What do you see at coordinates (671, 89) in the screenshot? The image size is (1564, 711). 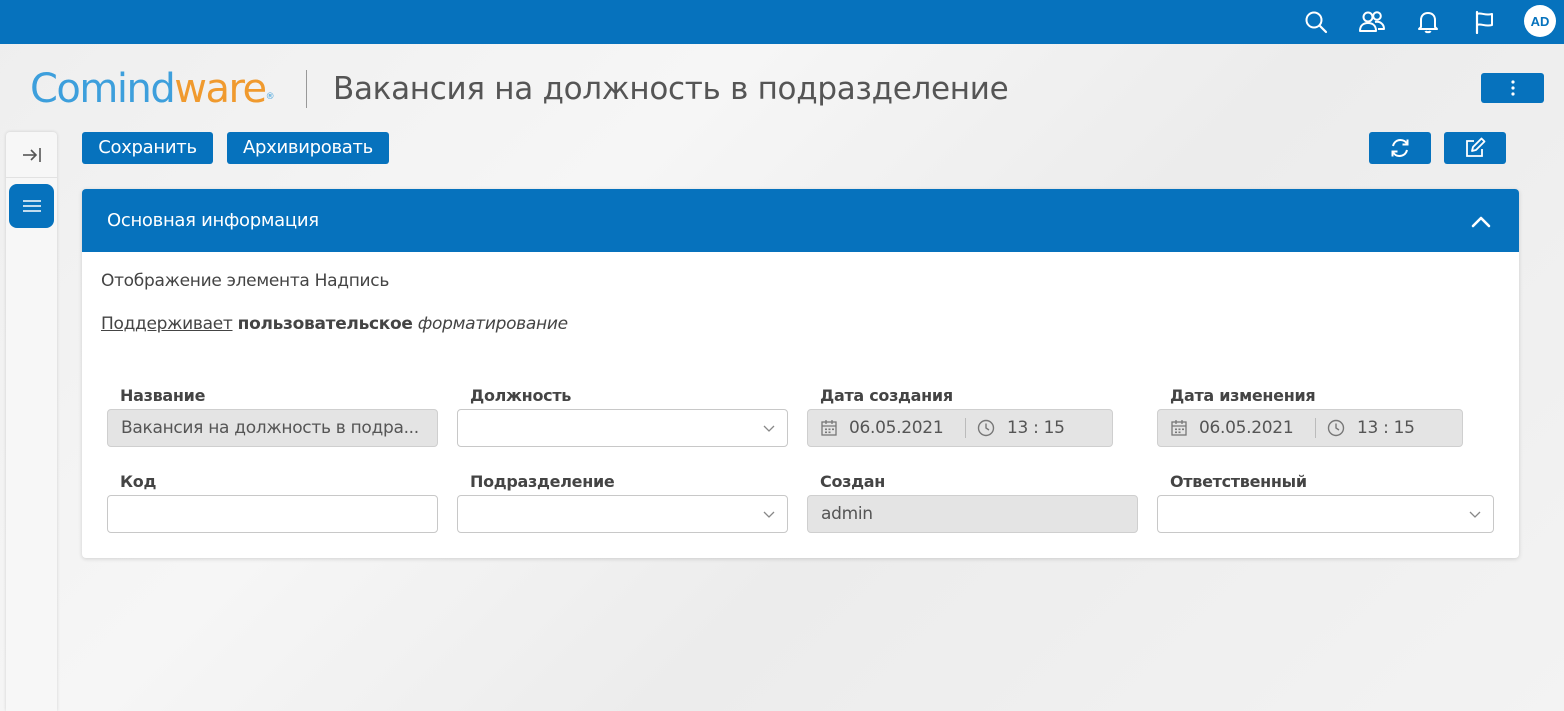 I see `page-title: Вакансия на должность в подразделение` at bounding box center [671, 89].